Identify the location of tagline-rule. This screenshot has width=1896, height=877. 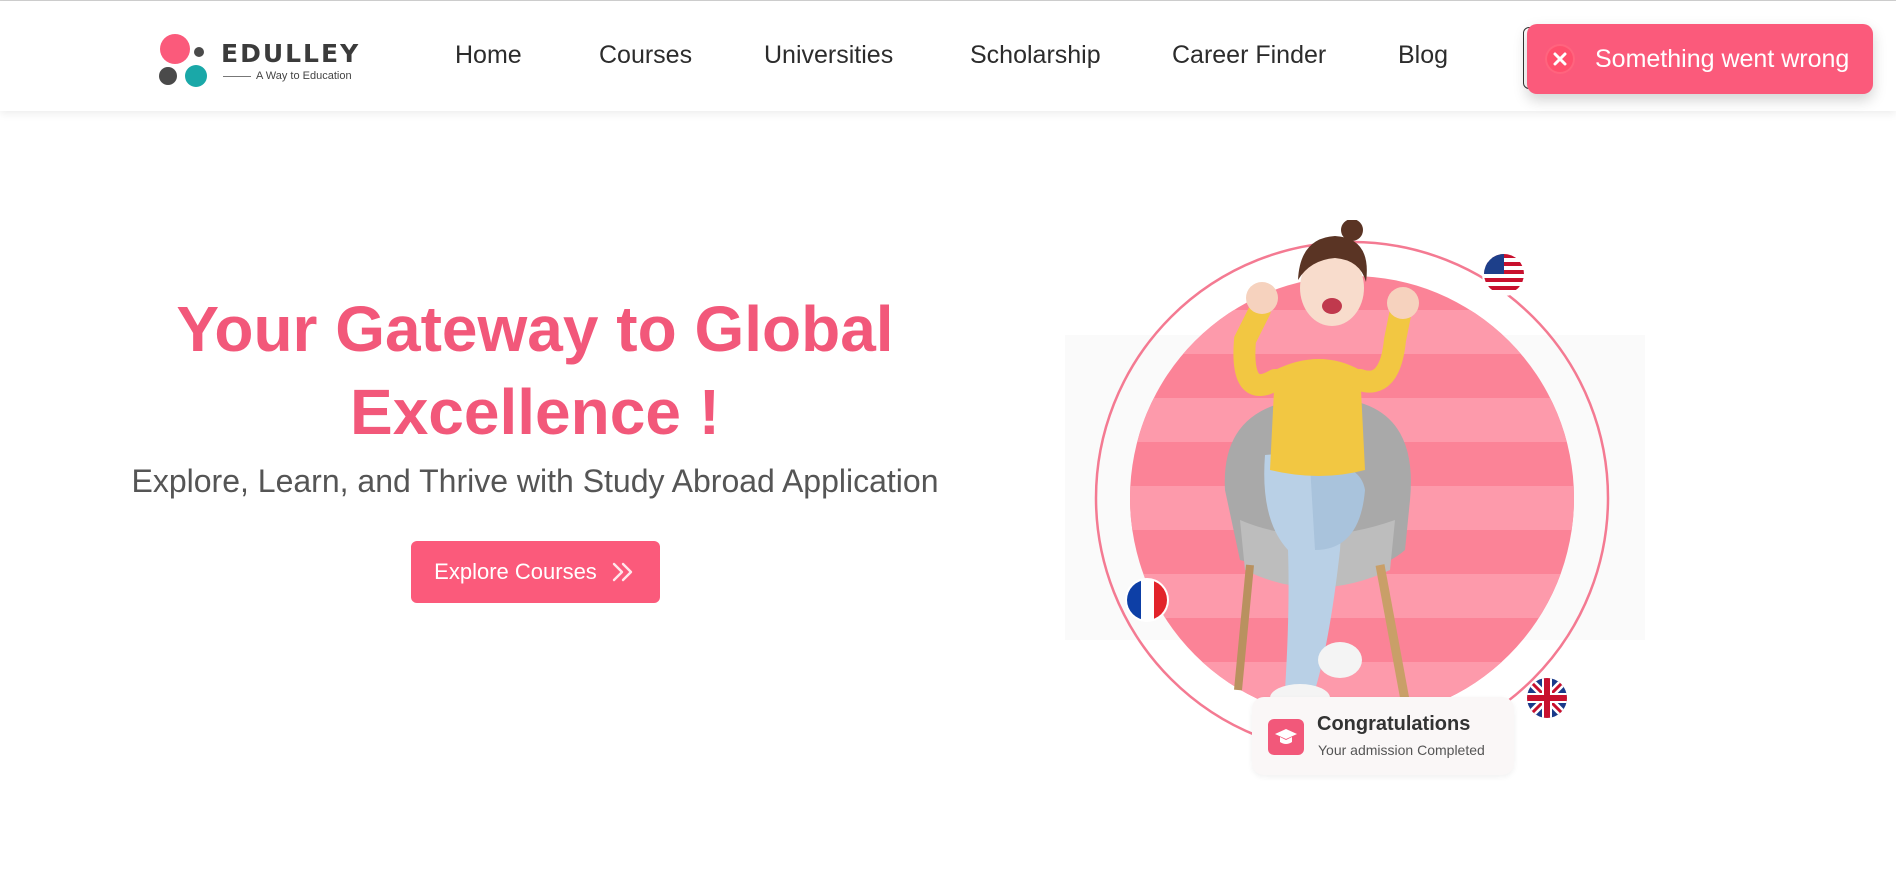
(237, 76).